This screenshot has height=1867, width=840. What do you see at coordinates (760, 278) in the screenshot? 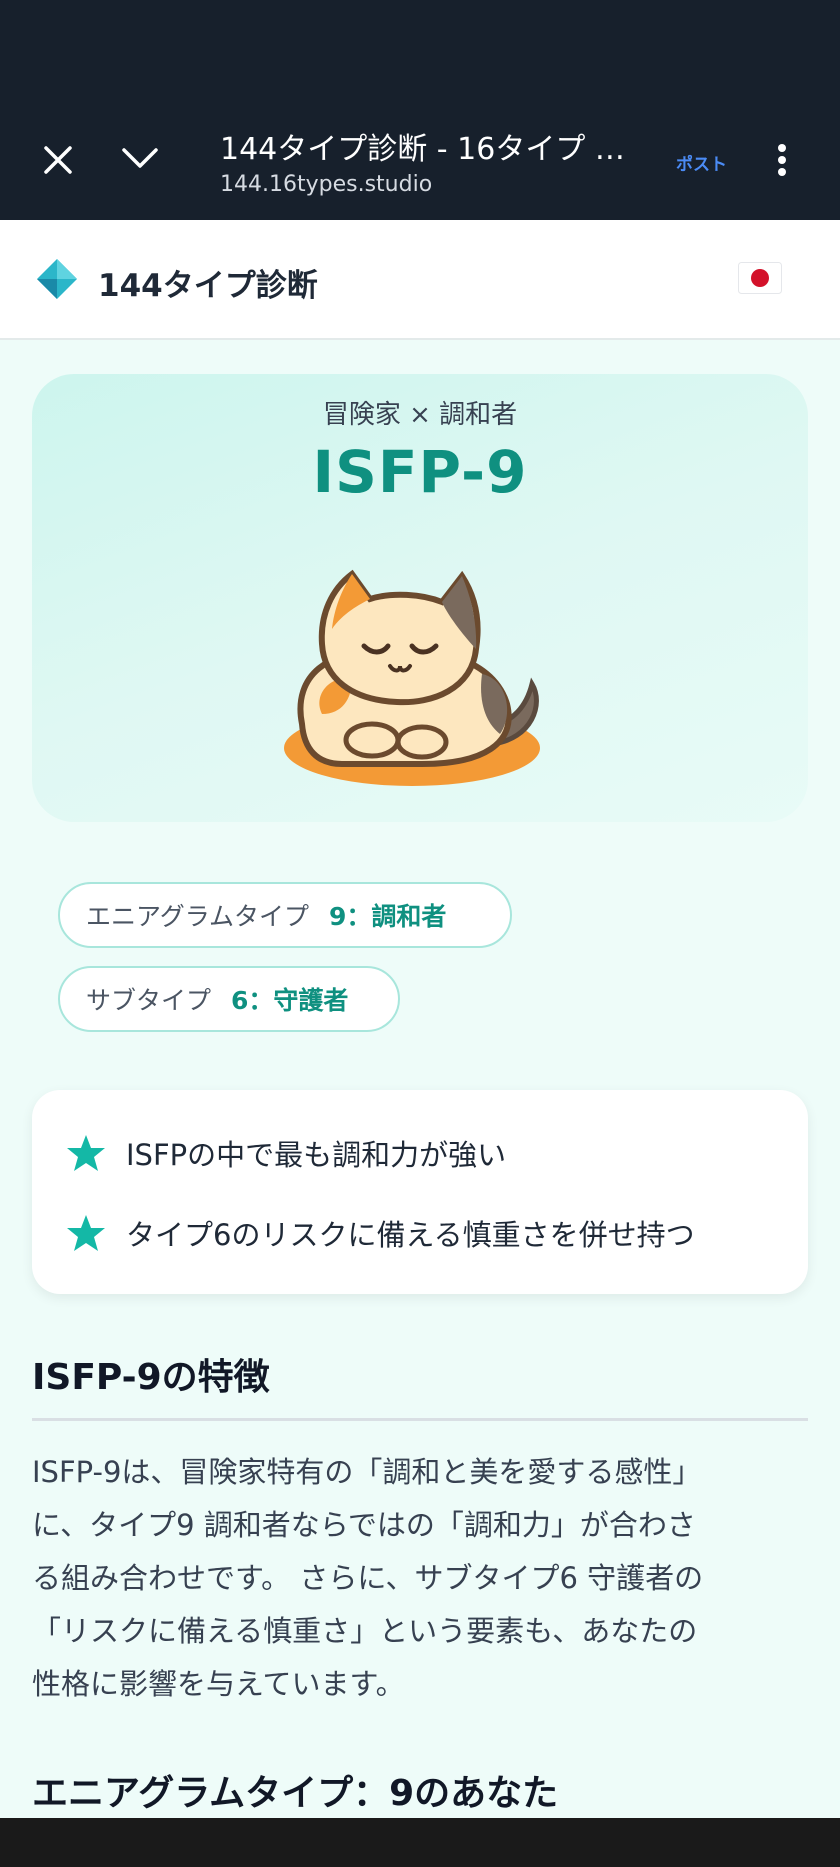
I see `japan-flag-icon` at bounding box center [760, 278].